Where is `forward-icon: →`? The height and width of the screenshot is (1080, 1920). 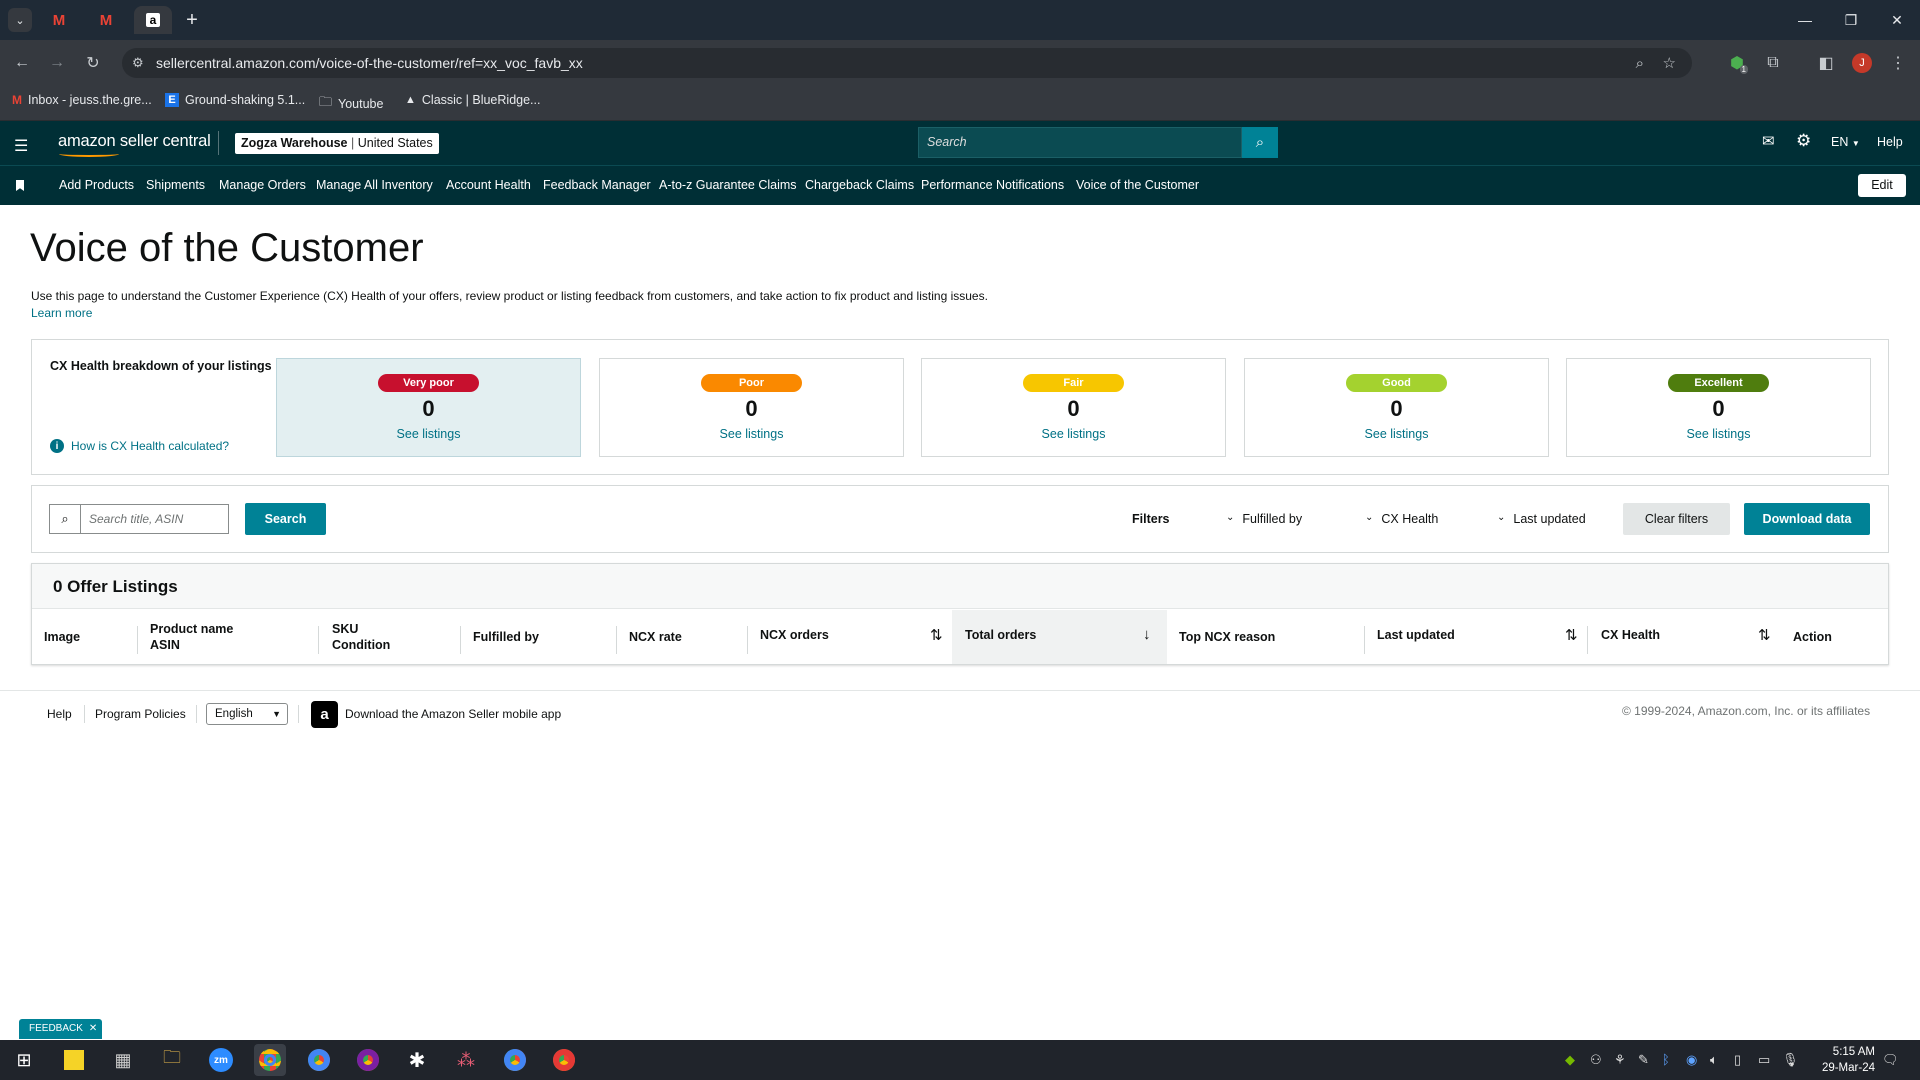 forward-icon: → is located at coordinates (57, 63).